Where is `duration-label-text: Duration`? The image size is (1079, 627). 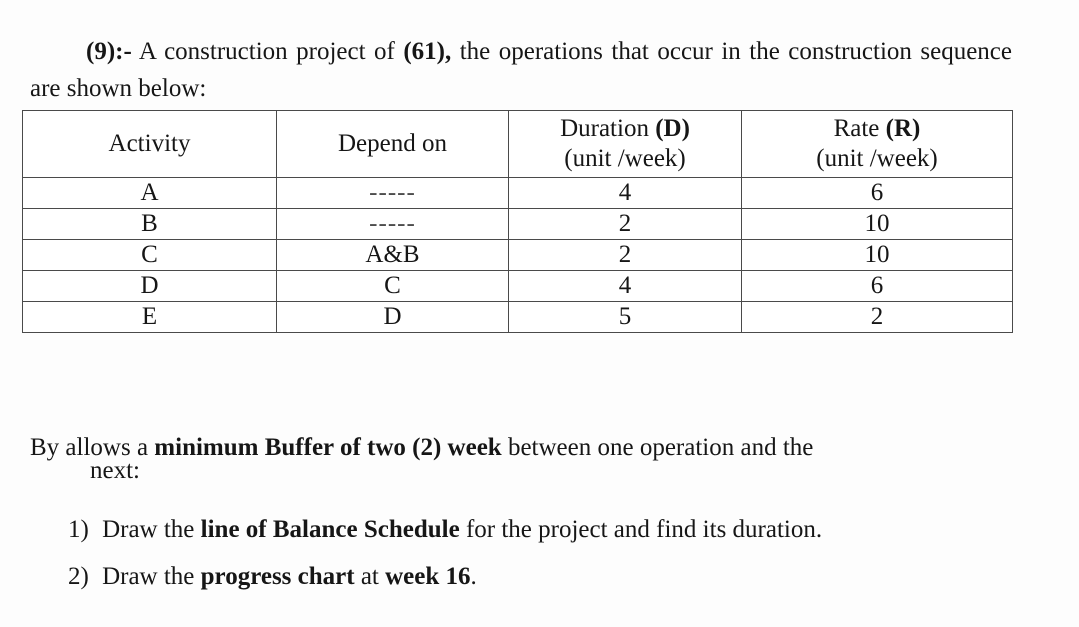 duration-label-text: Duration is located at coordinates (608, 128).